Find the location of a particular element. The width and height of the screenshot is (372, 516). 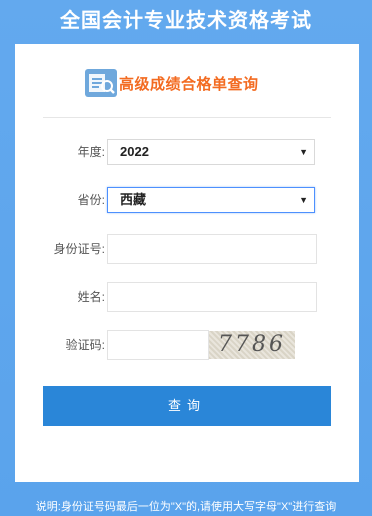

query-button: 查询 is located at coordinates (187, 406).